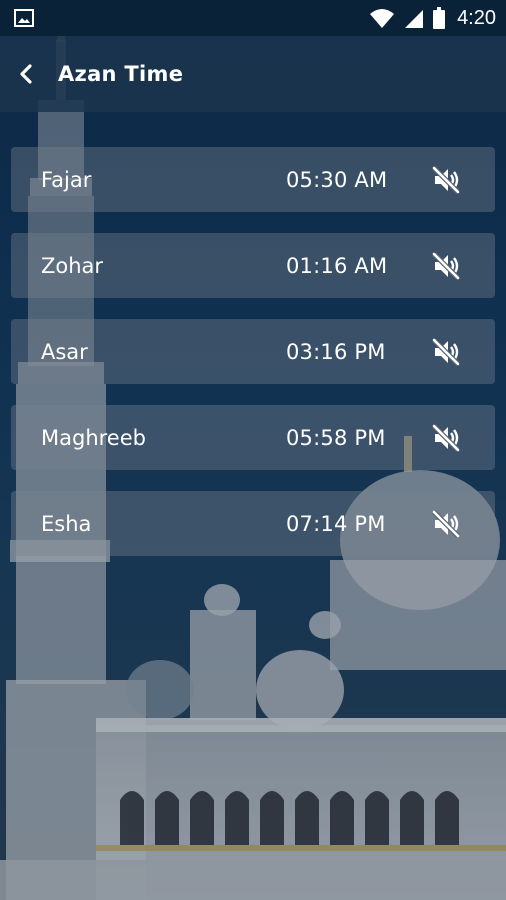  Describe the element at coordinates (253, 74) in the screenshot. I see `app-bar: Azan Time` at that location.